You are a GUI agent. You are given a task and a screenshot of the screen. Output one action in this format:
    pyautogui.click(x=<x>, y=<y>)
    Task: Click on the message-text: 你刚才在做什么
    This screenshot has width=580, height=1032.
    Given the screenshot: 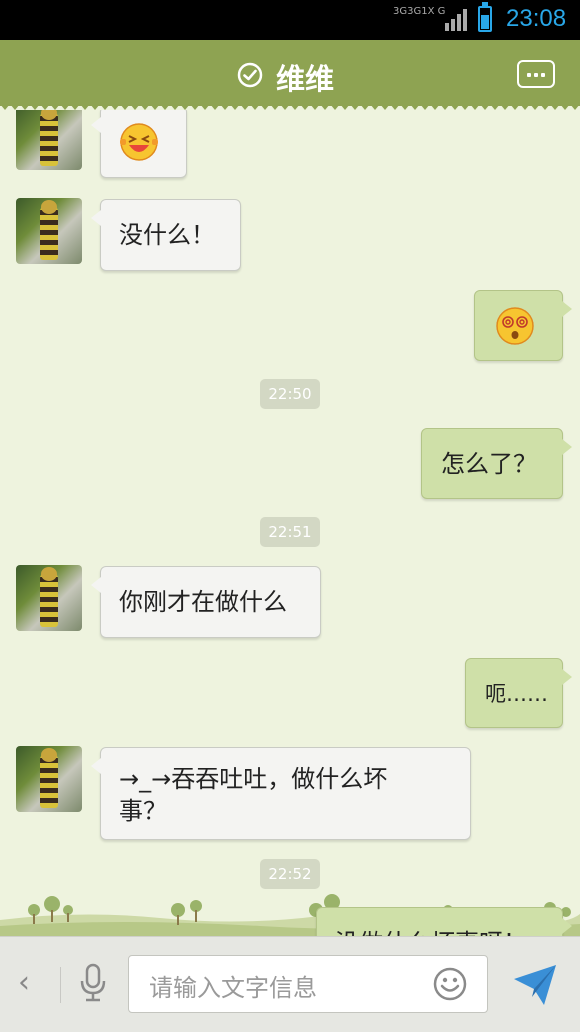 What is the action you would take?
    pyautogui.click(x=203, y=602)
    